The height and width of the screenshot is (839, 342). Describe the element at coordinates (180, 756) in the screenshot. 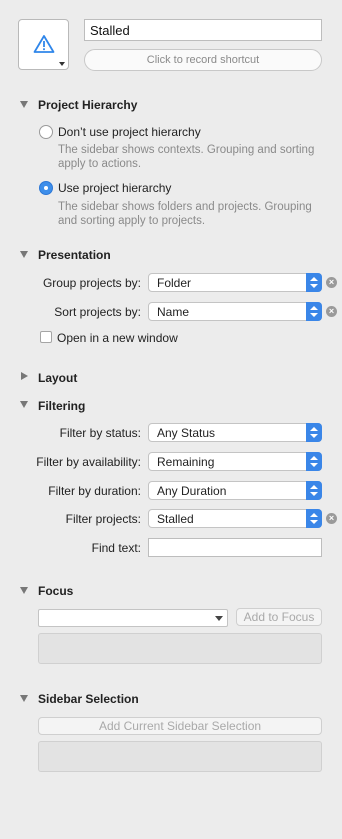

I see `sidebar-selection-list` at that location.